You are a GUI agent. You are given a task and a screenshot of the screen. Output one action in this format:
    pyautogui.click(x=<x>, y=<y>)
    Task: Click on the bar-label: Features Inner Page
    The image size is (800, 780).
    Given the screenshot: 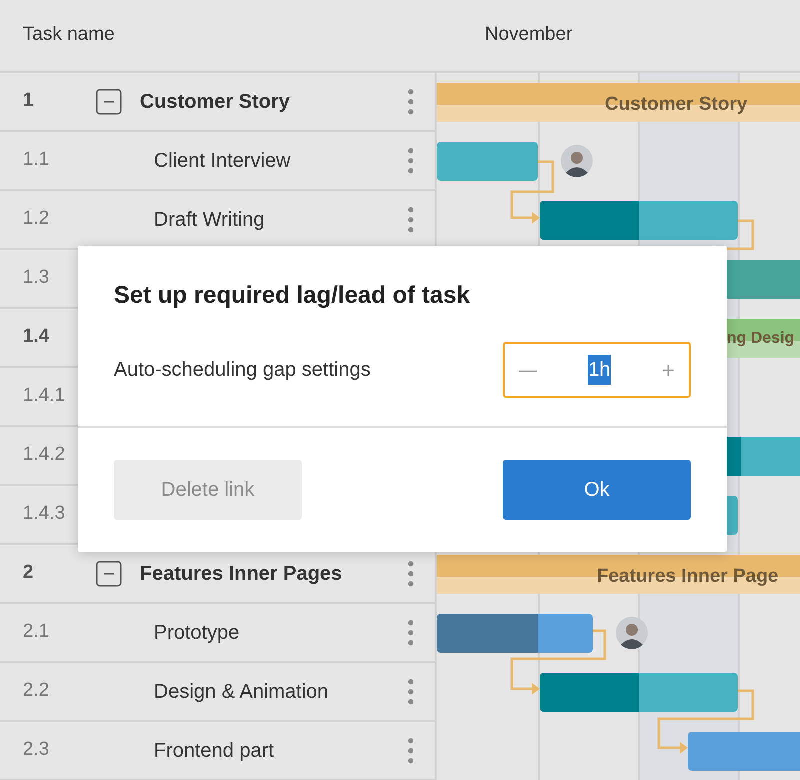 What is the action you would take?
    pyautogui.click(x=688, y=577)
    